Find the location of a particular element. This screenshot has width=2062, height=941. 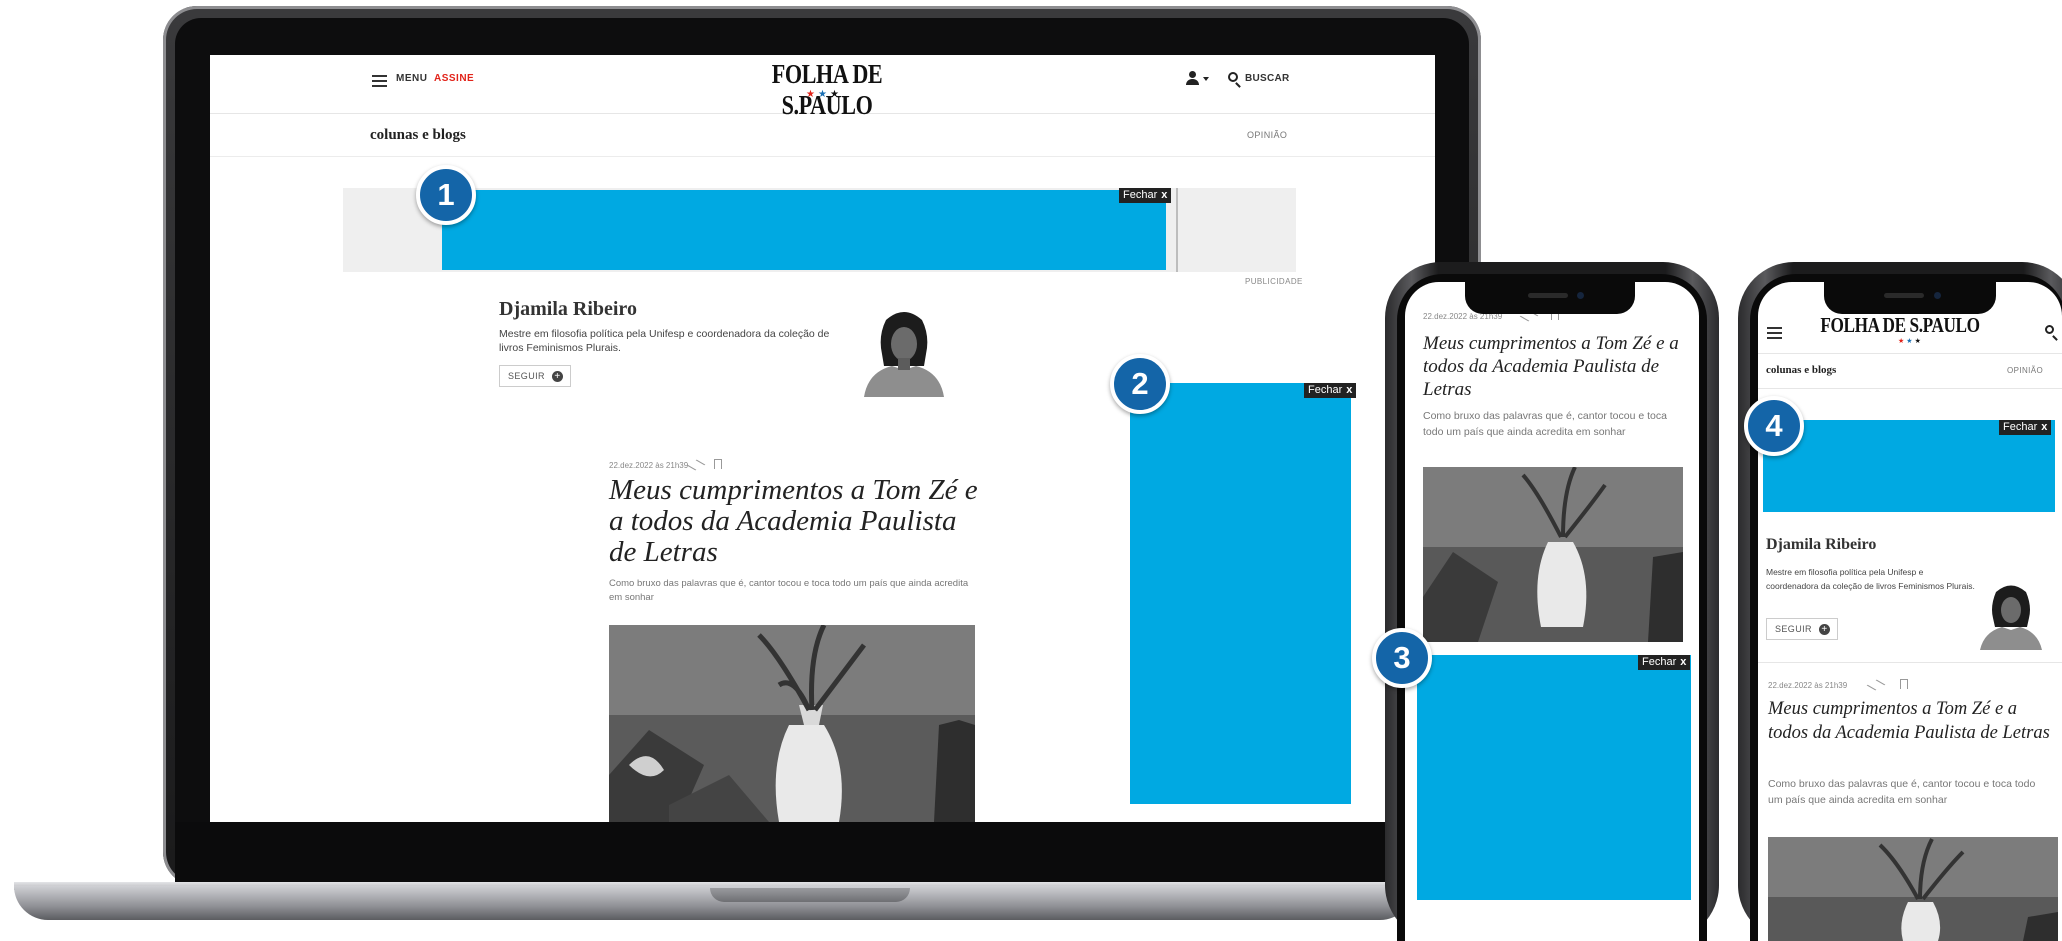

top-banner-ad is located at coordinates (804, 230).